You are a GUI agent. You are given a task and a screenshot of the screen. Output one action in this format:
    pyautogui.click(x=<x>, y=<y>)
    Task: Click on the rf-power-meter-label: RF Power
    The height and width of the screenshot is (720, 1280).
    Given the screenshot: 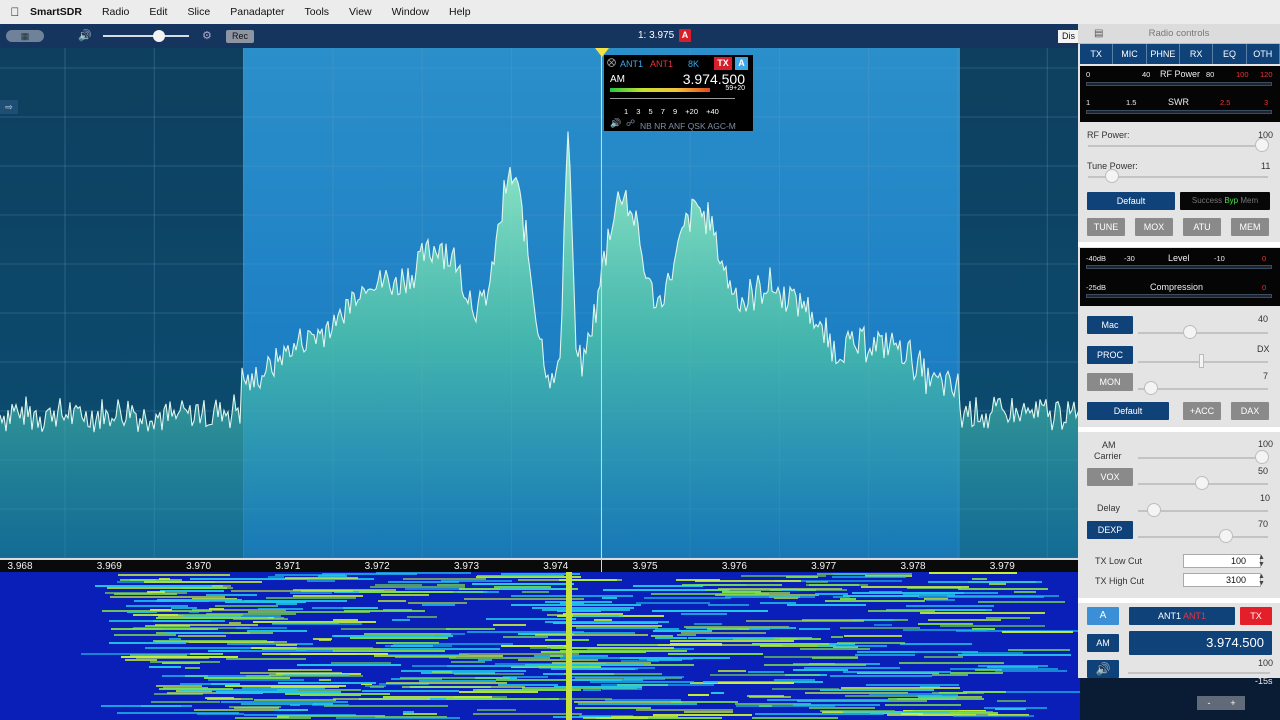 What is the action you would take?
    pyautogui.click(x=1180, y=74)
    